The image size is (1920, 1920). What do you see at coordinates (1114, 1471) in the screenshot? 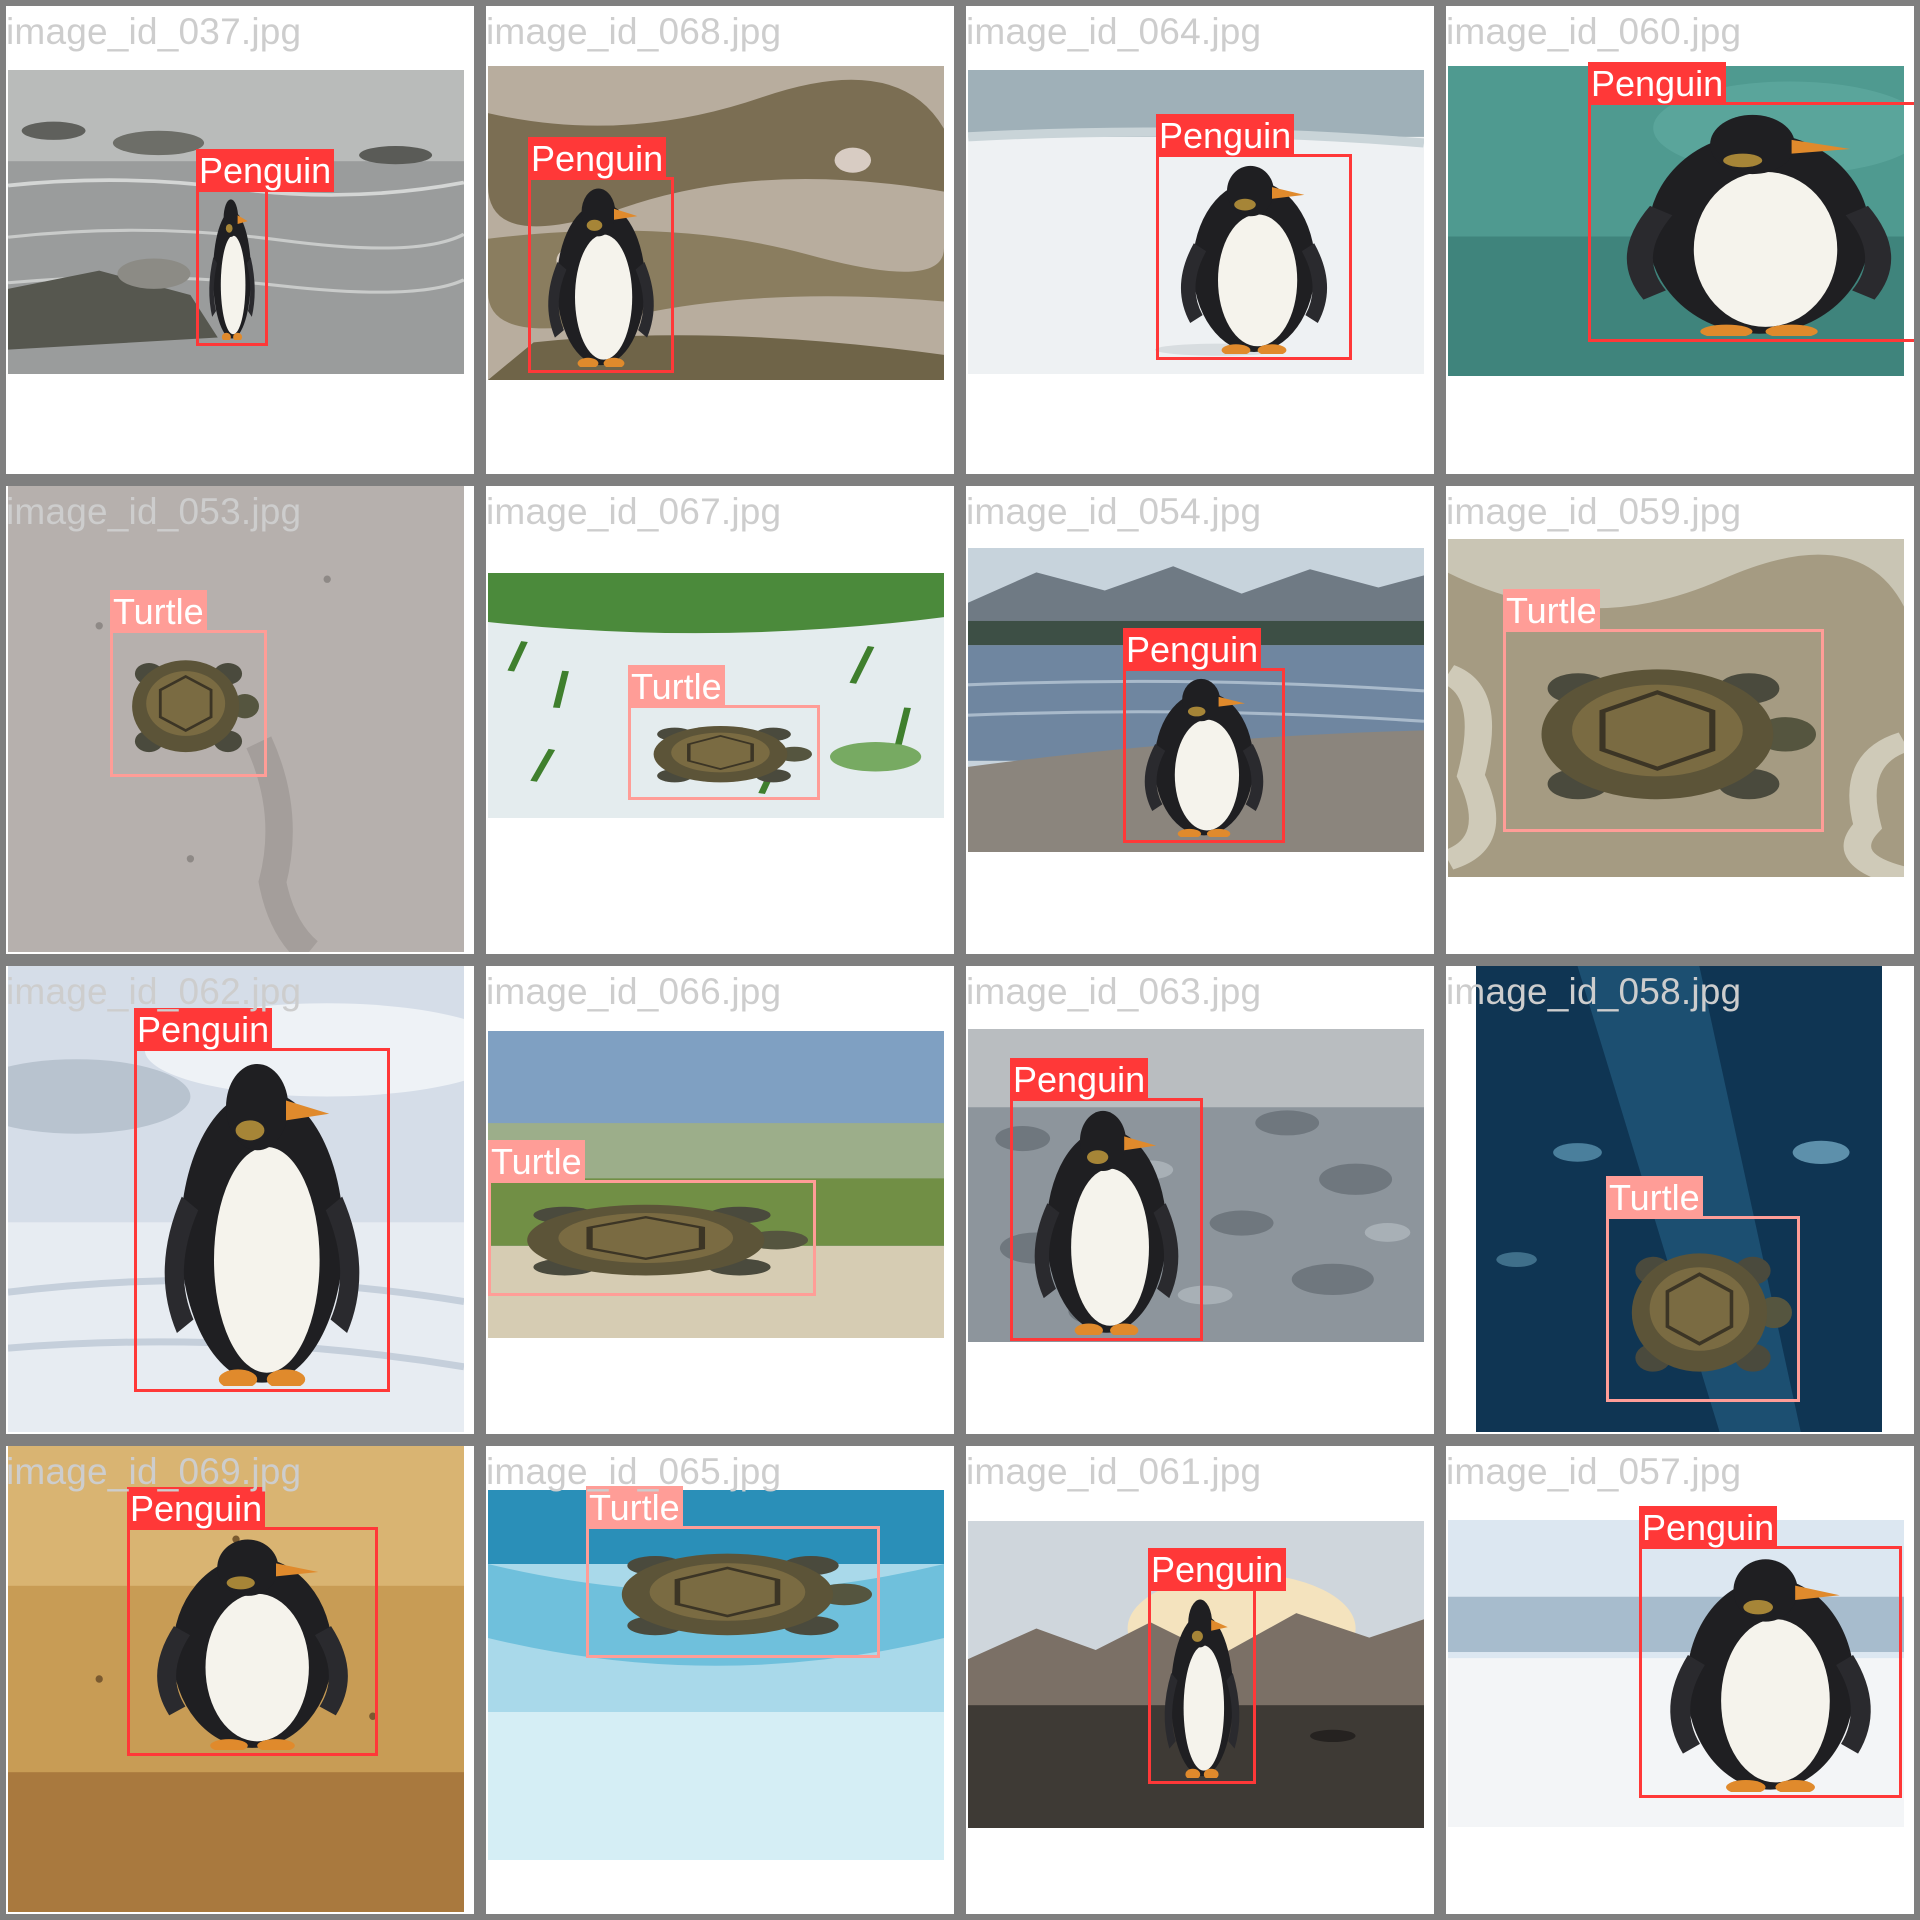
I see `filename-label: image_id_061.jpg` at bounding box center [1114, 1471].